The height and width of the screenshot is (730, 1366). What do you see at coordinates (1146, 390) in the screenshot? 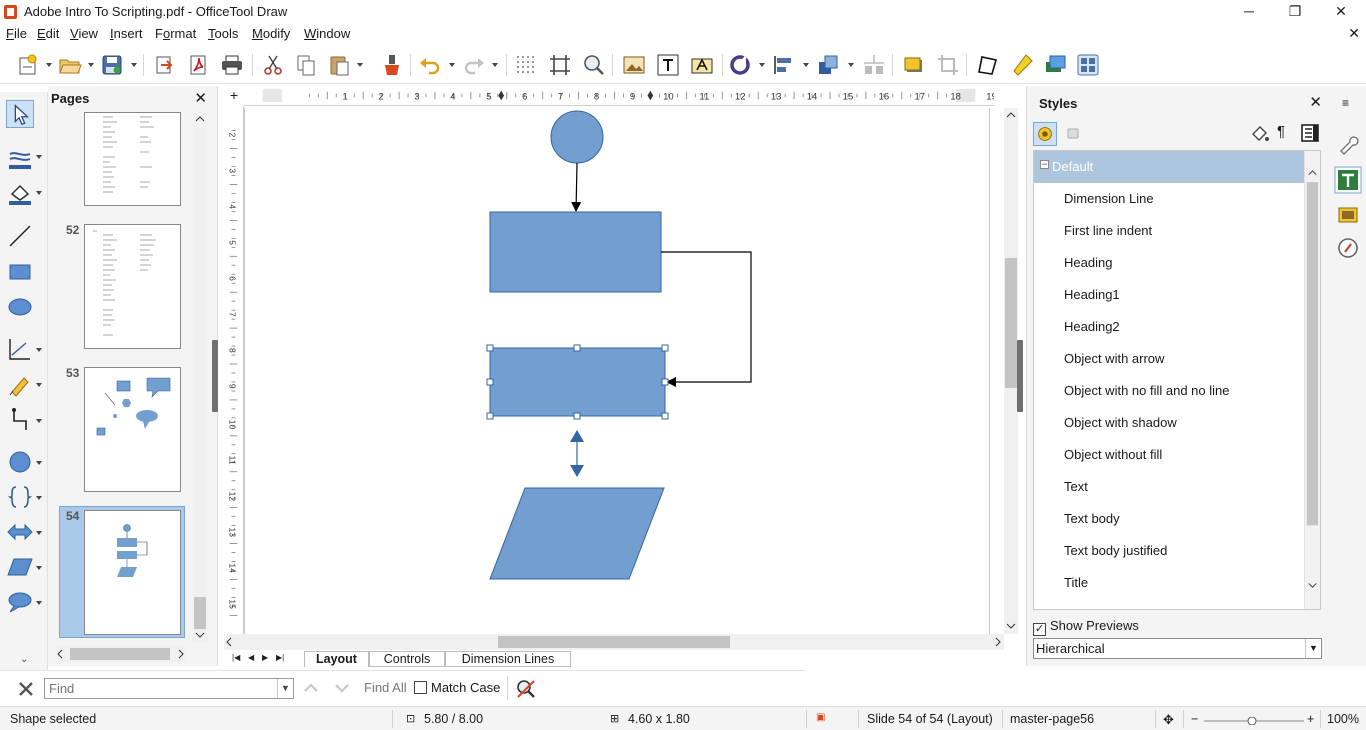
I see `style-item: Object with no fill and no line` at bounding box center [1146, 390].